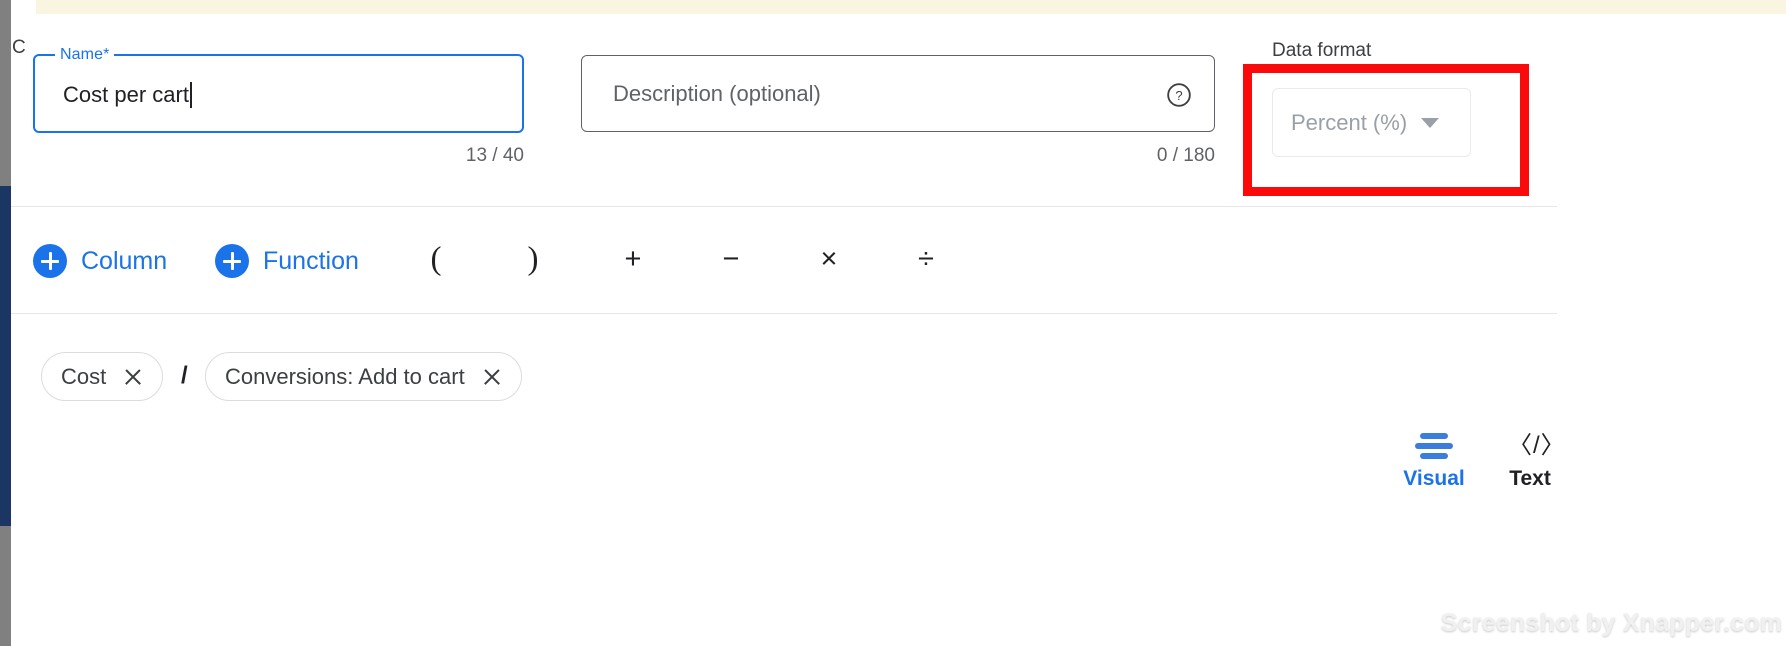 The image size is (1786, 646). I want to click on name-field: Name* Cost per cart, so click(278, 89).